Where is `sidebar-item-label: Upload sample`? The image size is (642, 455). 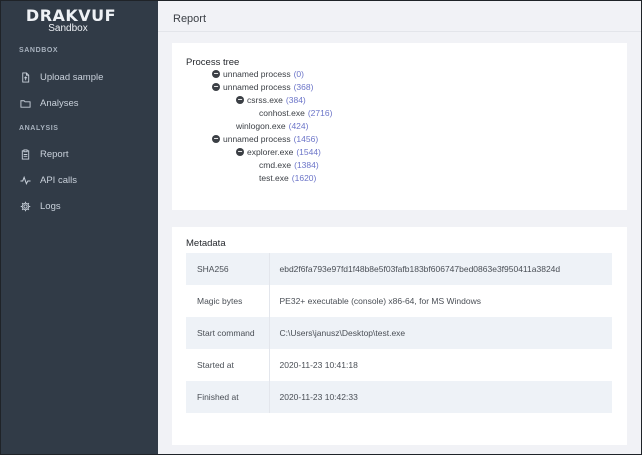 sidebar-item-label: Upload sample is located at coordinates (72, 77).